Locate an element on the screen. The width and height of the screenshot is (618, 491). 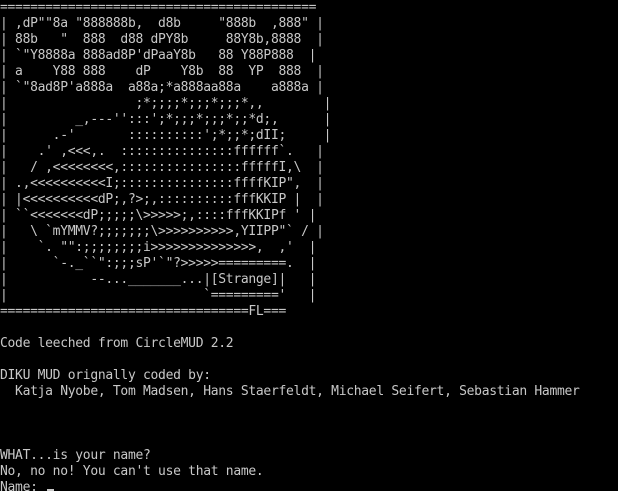
leeched-notice: Code leeched from CircleMUD 2.2 is located at coordinates (117, 343).